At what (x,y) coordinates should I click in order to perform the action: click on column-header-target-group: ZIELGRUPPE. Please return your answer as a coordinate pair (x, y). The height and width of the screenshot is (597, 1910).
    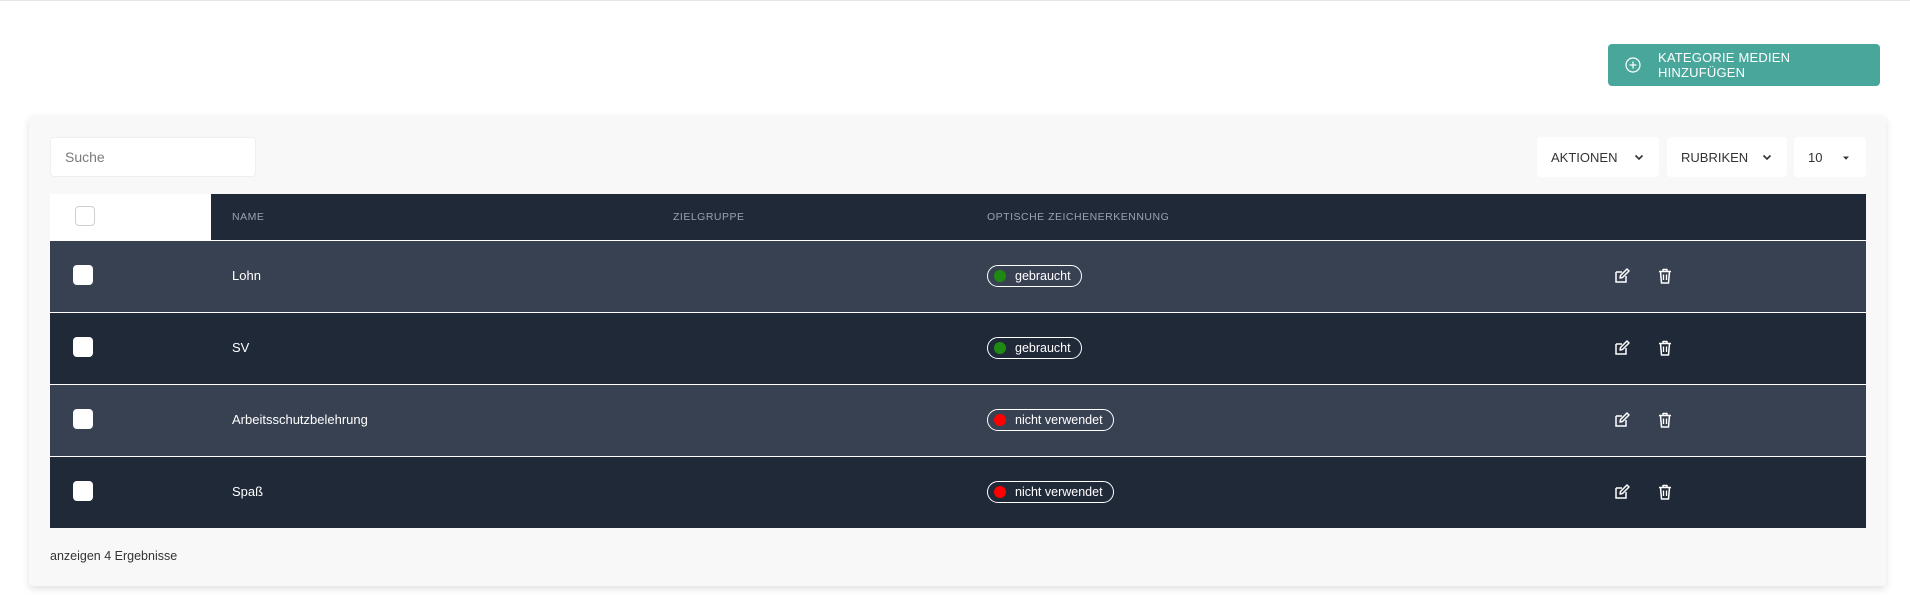
    Looking at the image, I should click on (709, 217).